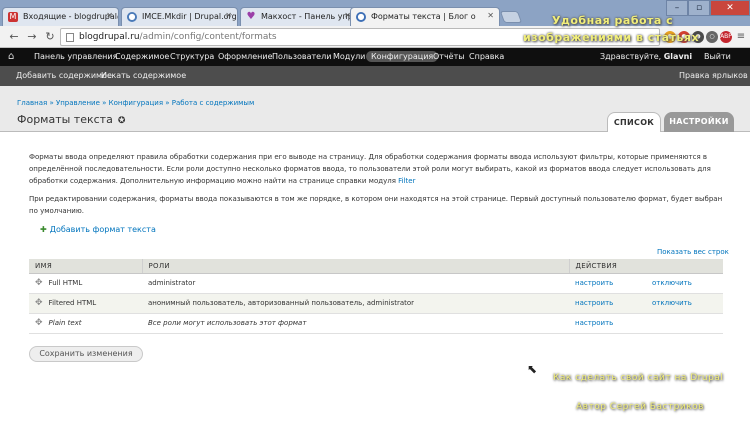  I want to click on gmail-icon: M, so click(13, 17).